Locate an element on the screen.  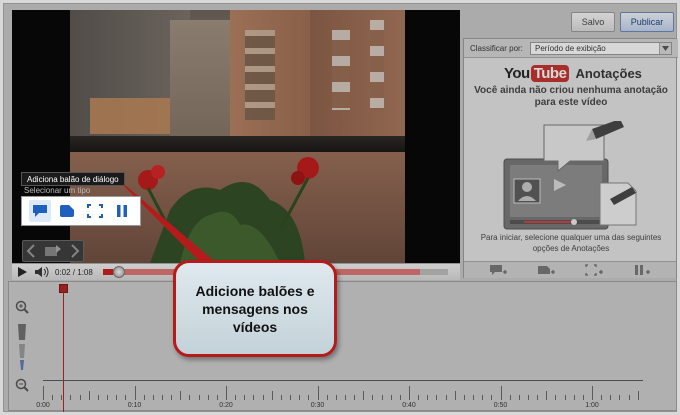
spotlight-button is located at coordinates (95, 211).